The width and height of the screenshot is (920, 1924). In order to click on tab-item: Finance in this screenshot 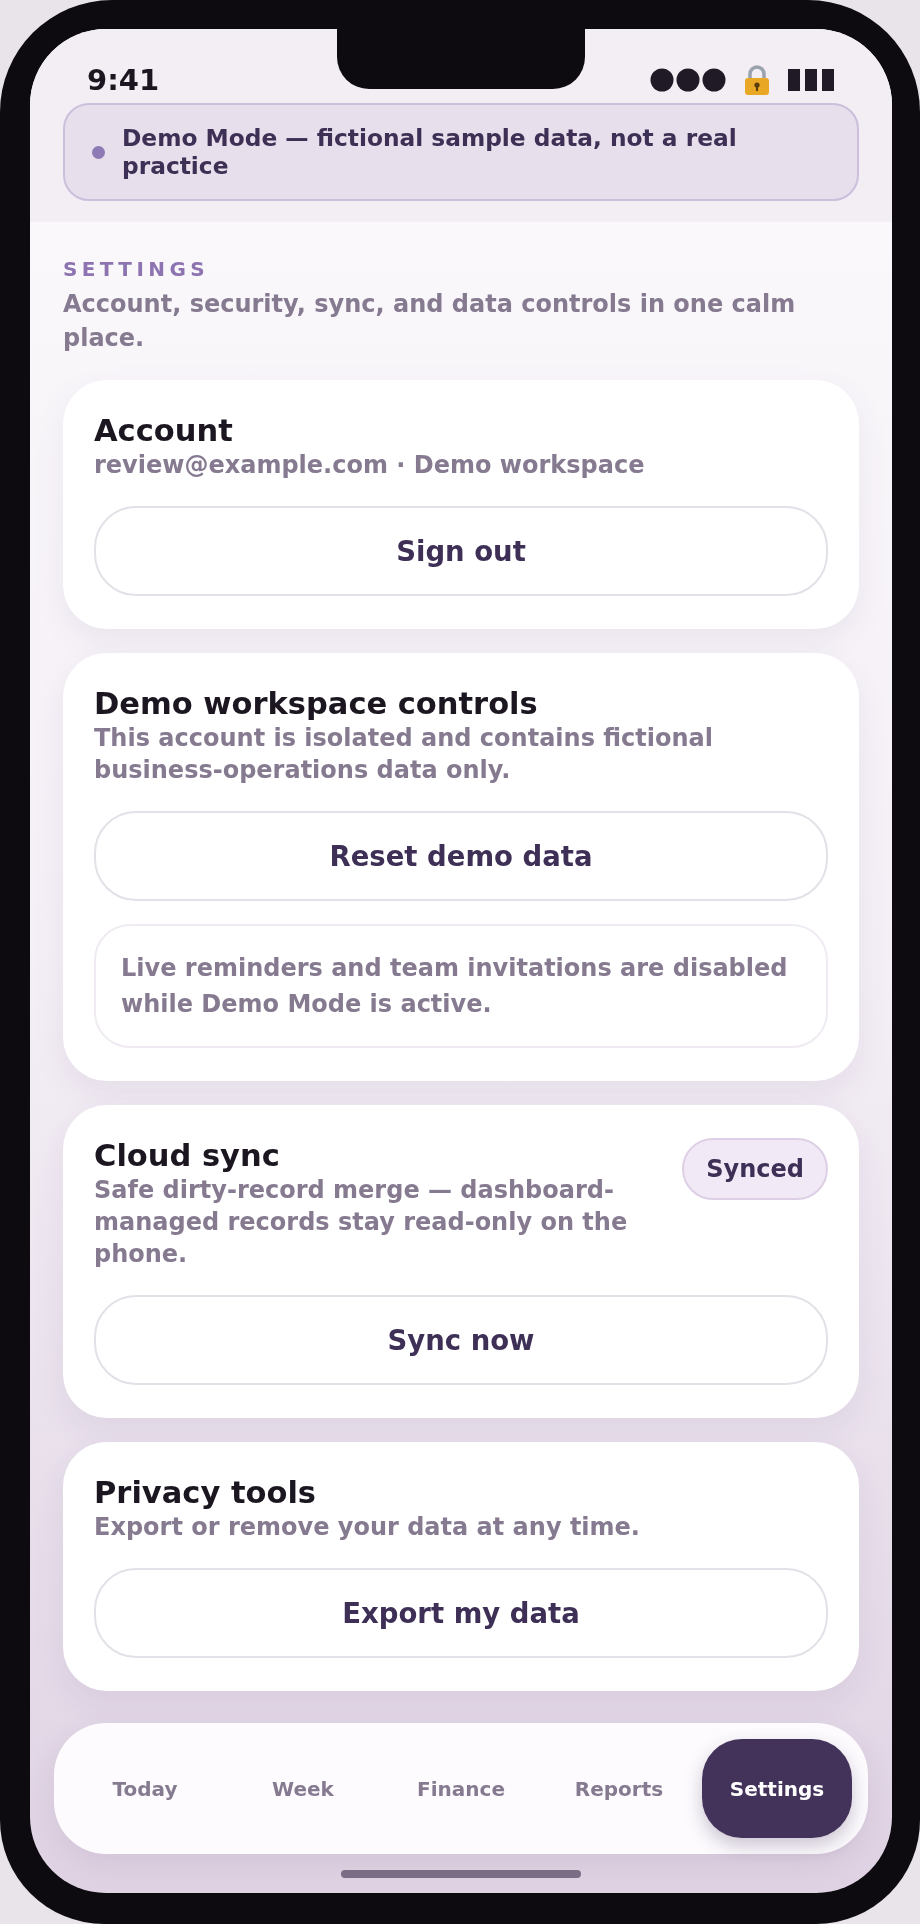, I will do `click(461, 1788)`.